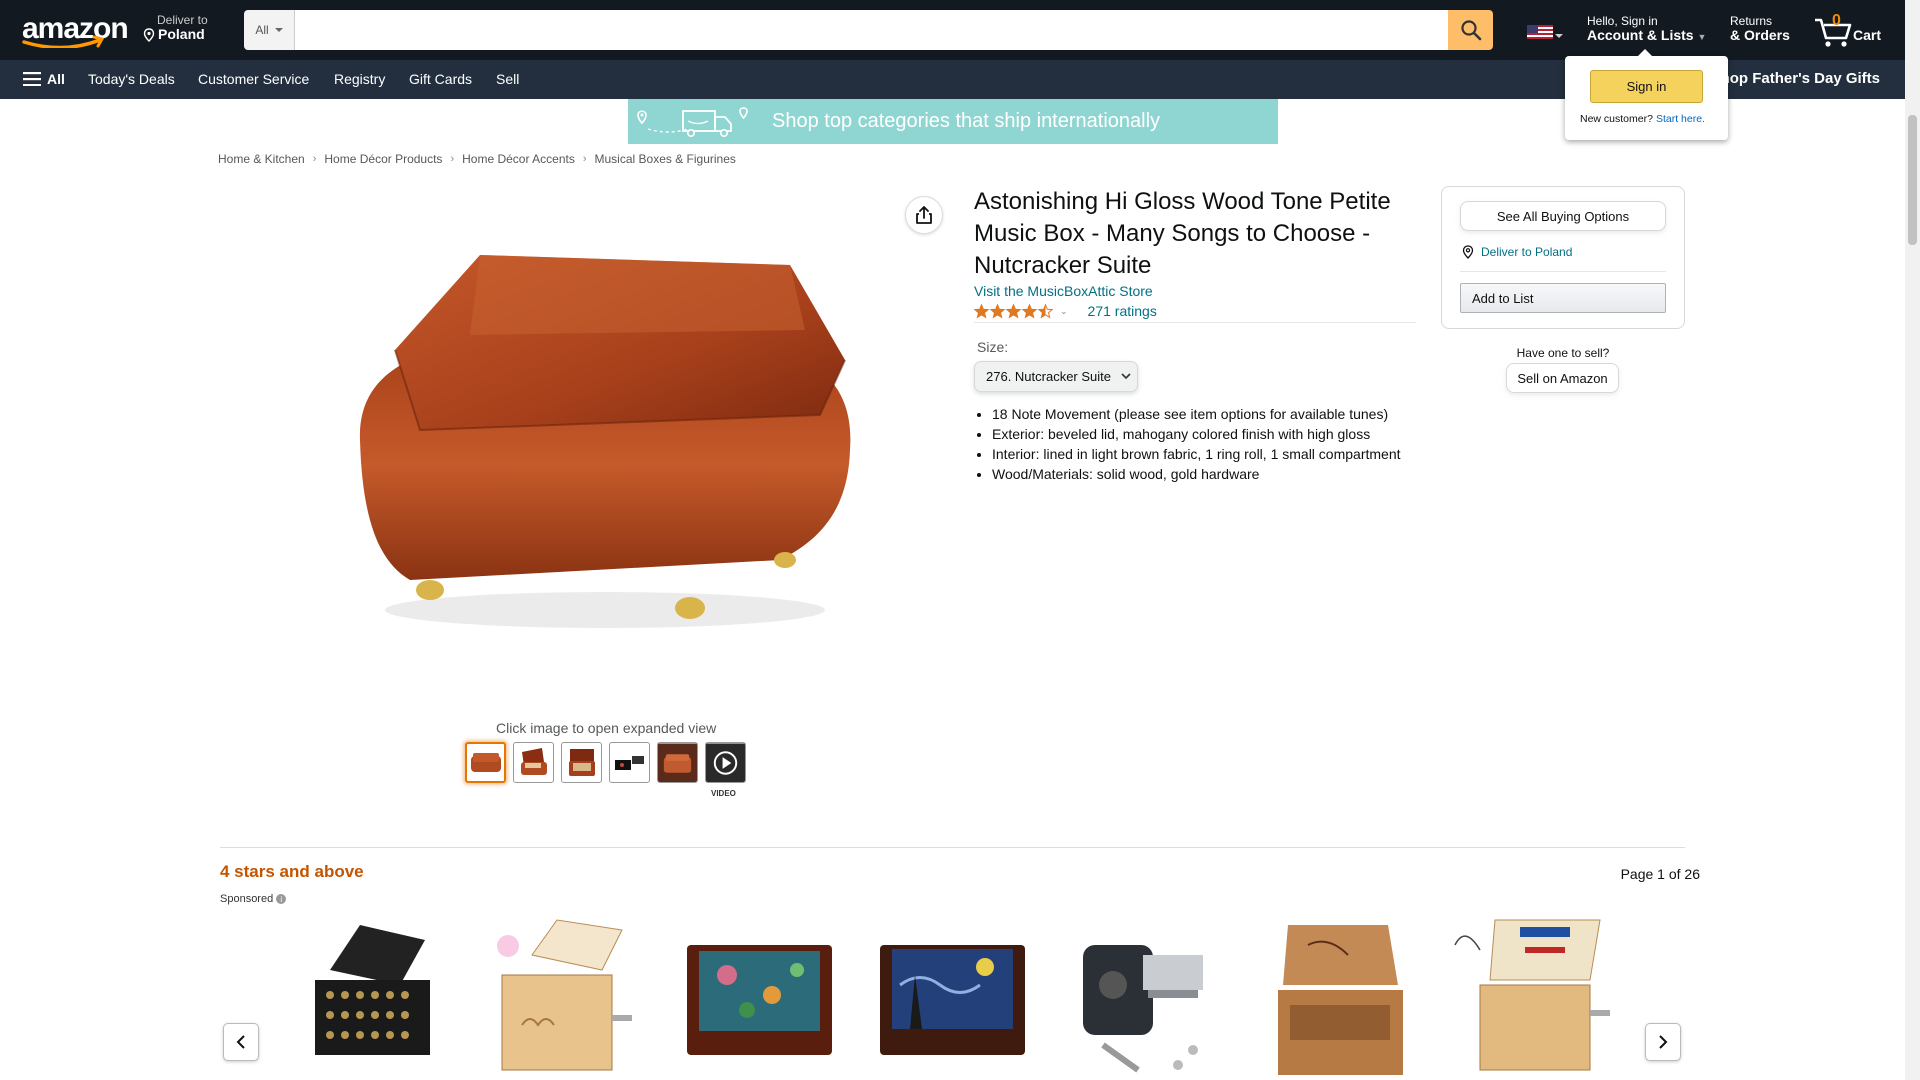  I want to click on cart-label: Cart, so click(1867, 35).